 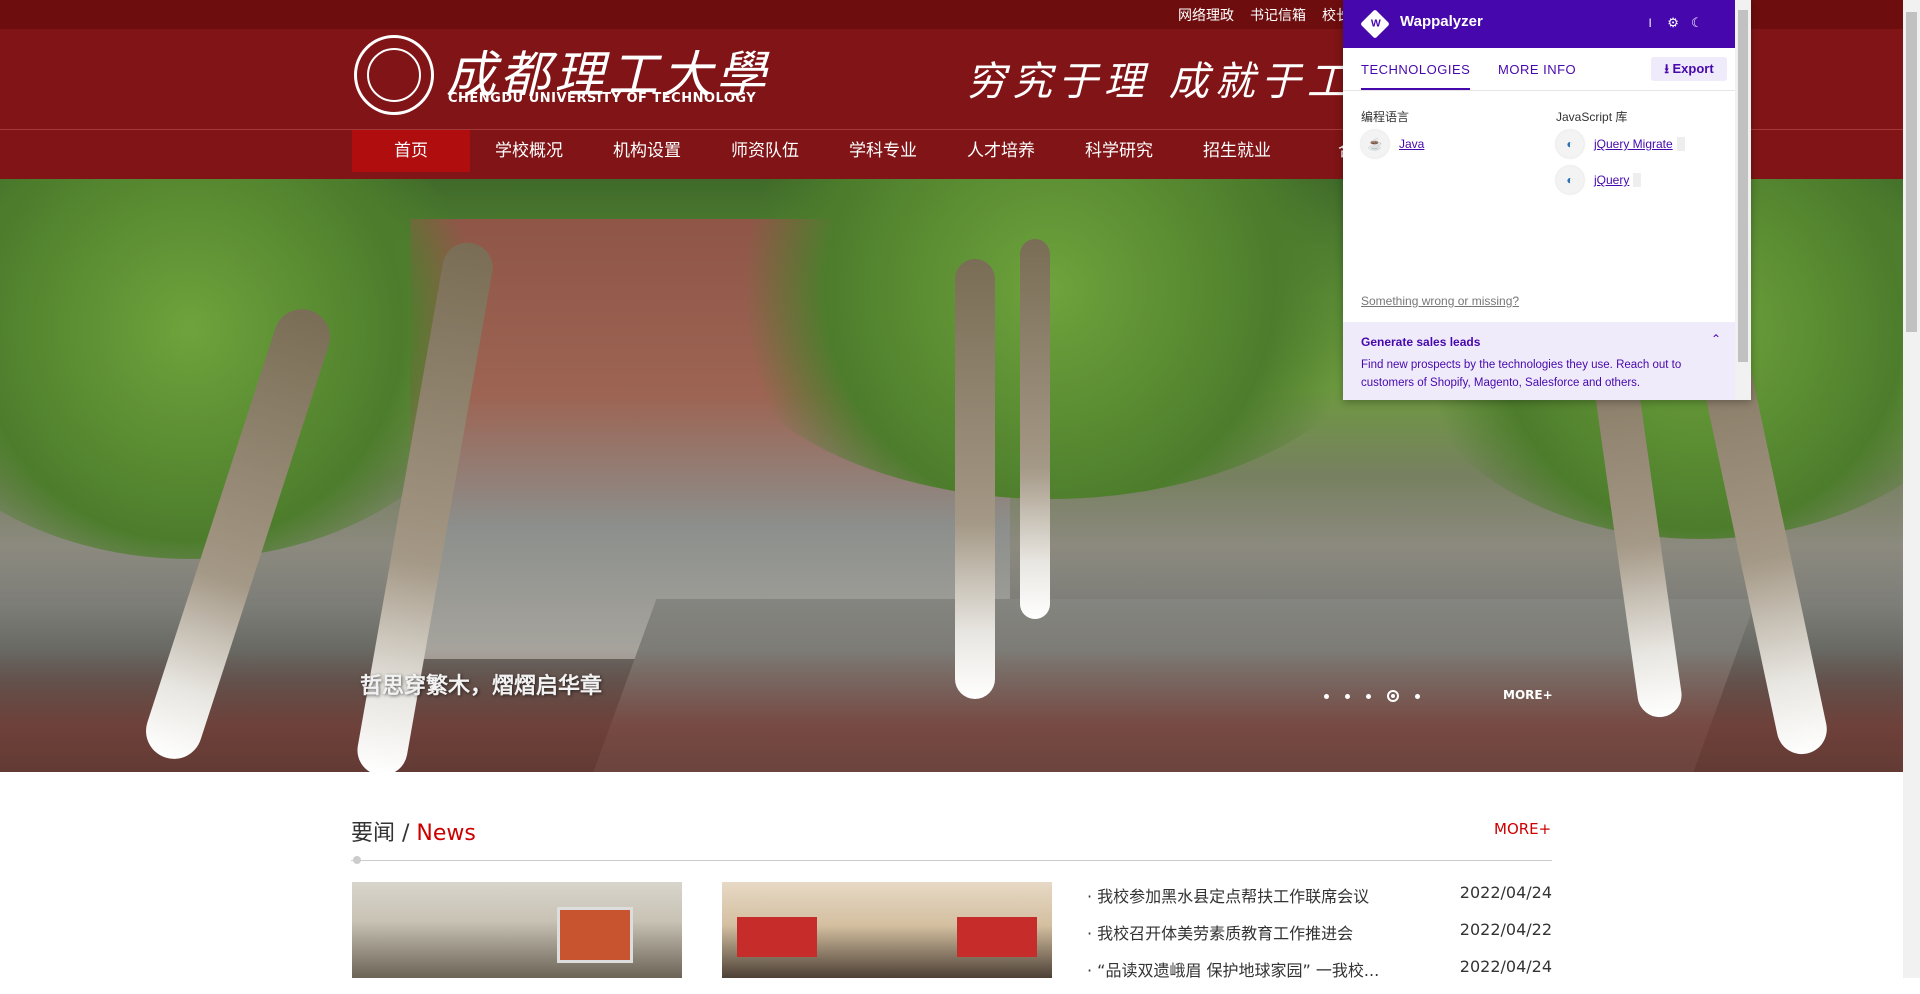 What do you see at coordinates (411, 151) in the screenshot?
I see `nav-item-home: 首页` at bounding box center [411, 151].